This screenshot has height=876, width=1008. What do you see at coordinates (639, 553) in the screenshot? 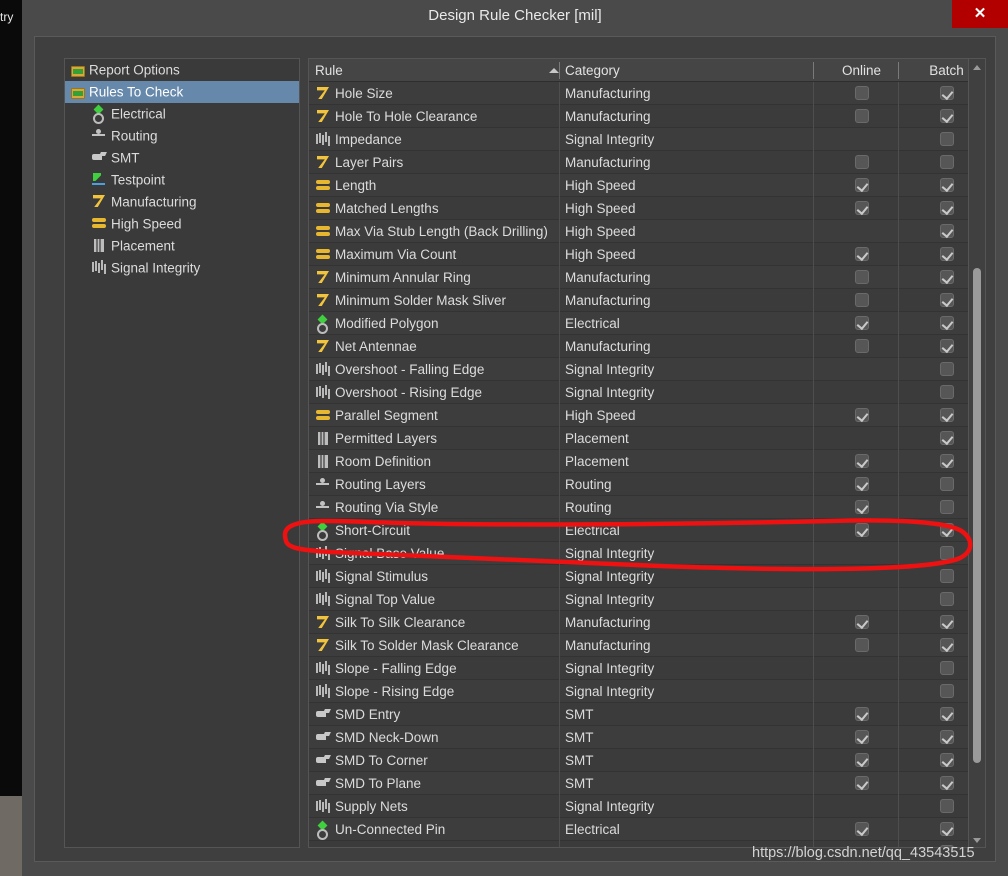
I see `table-row: Signal Base Value Signal Integrity` at bounding box center [639, 553].